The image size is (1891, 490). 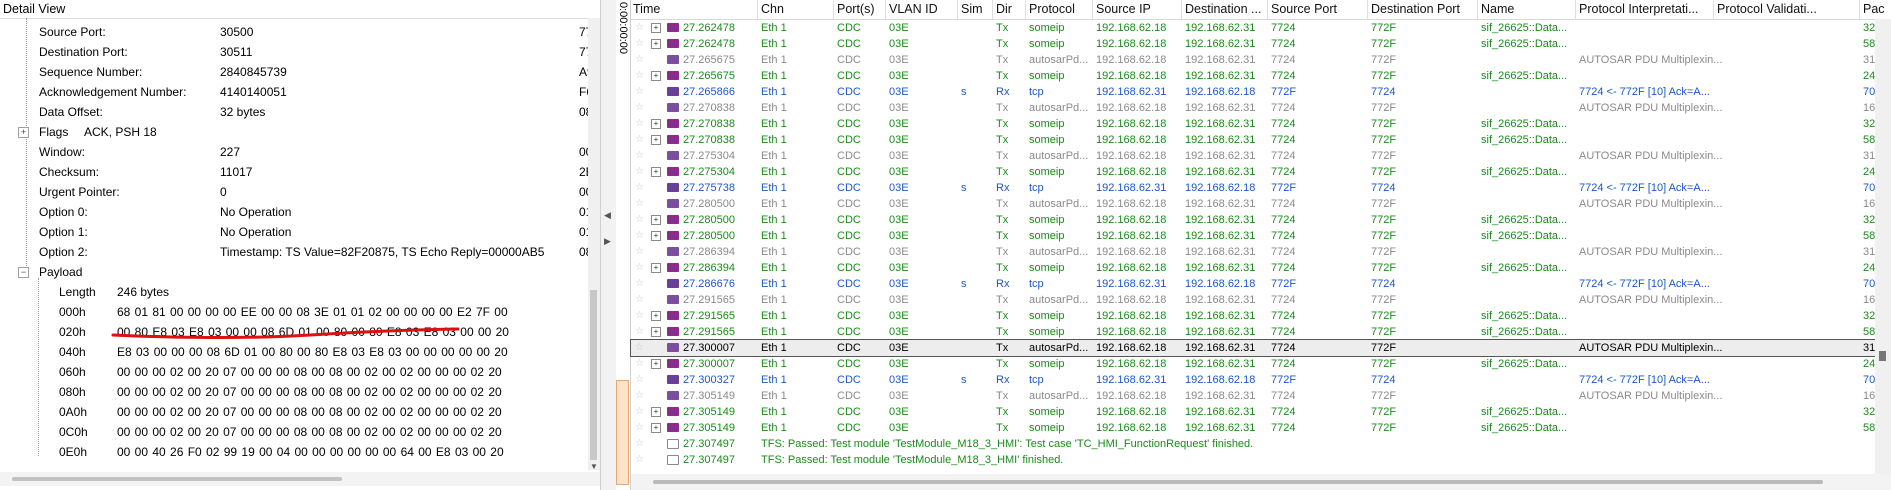 I want to click on trace-horizontal-scrollbar, so click(x=1261, y=482).